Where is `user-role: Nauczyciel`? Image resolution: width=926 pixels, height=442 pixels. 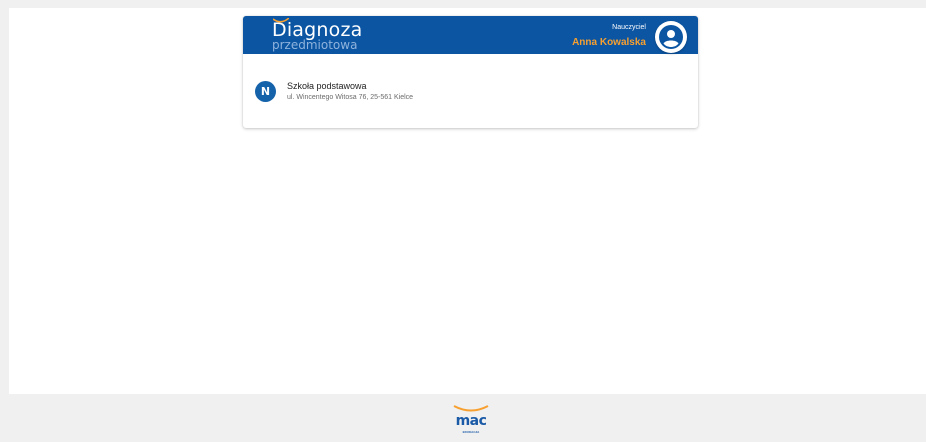 user-role: Nauczyciel is located at coordinates (629, 27).